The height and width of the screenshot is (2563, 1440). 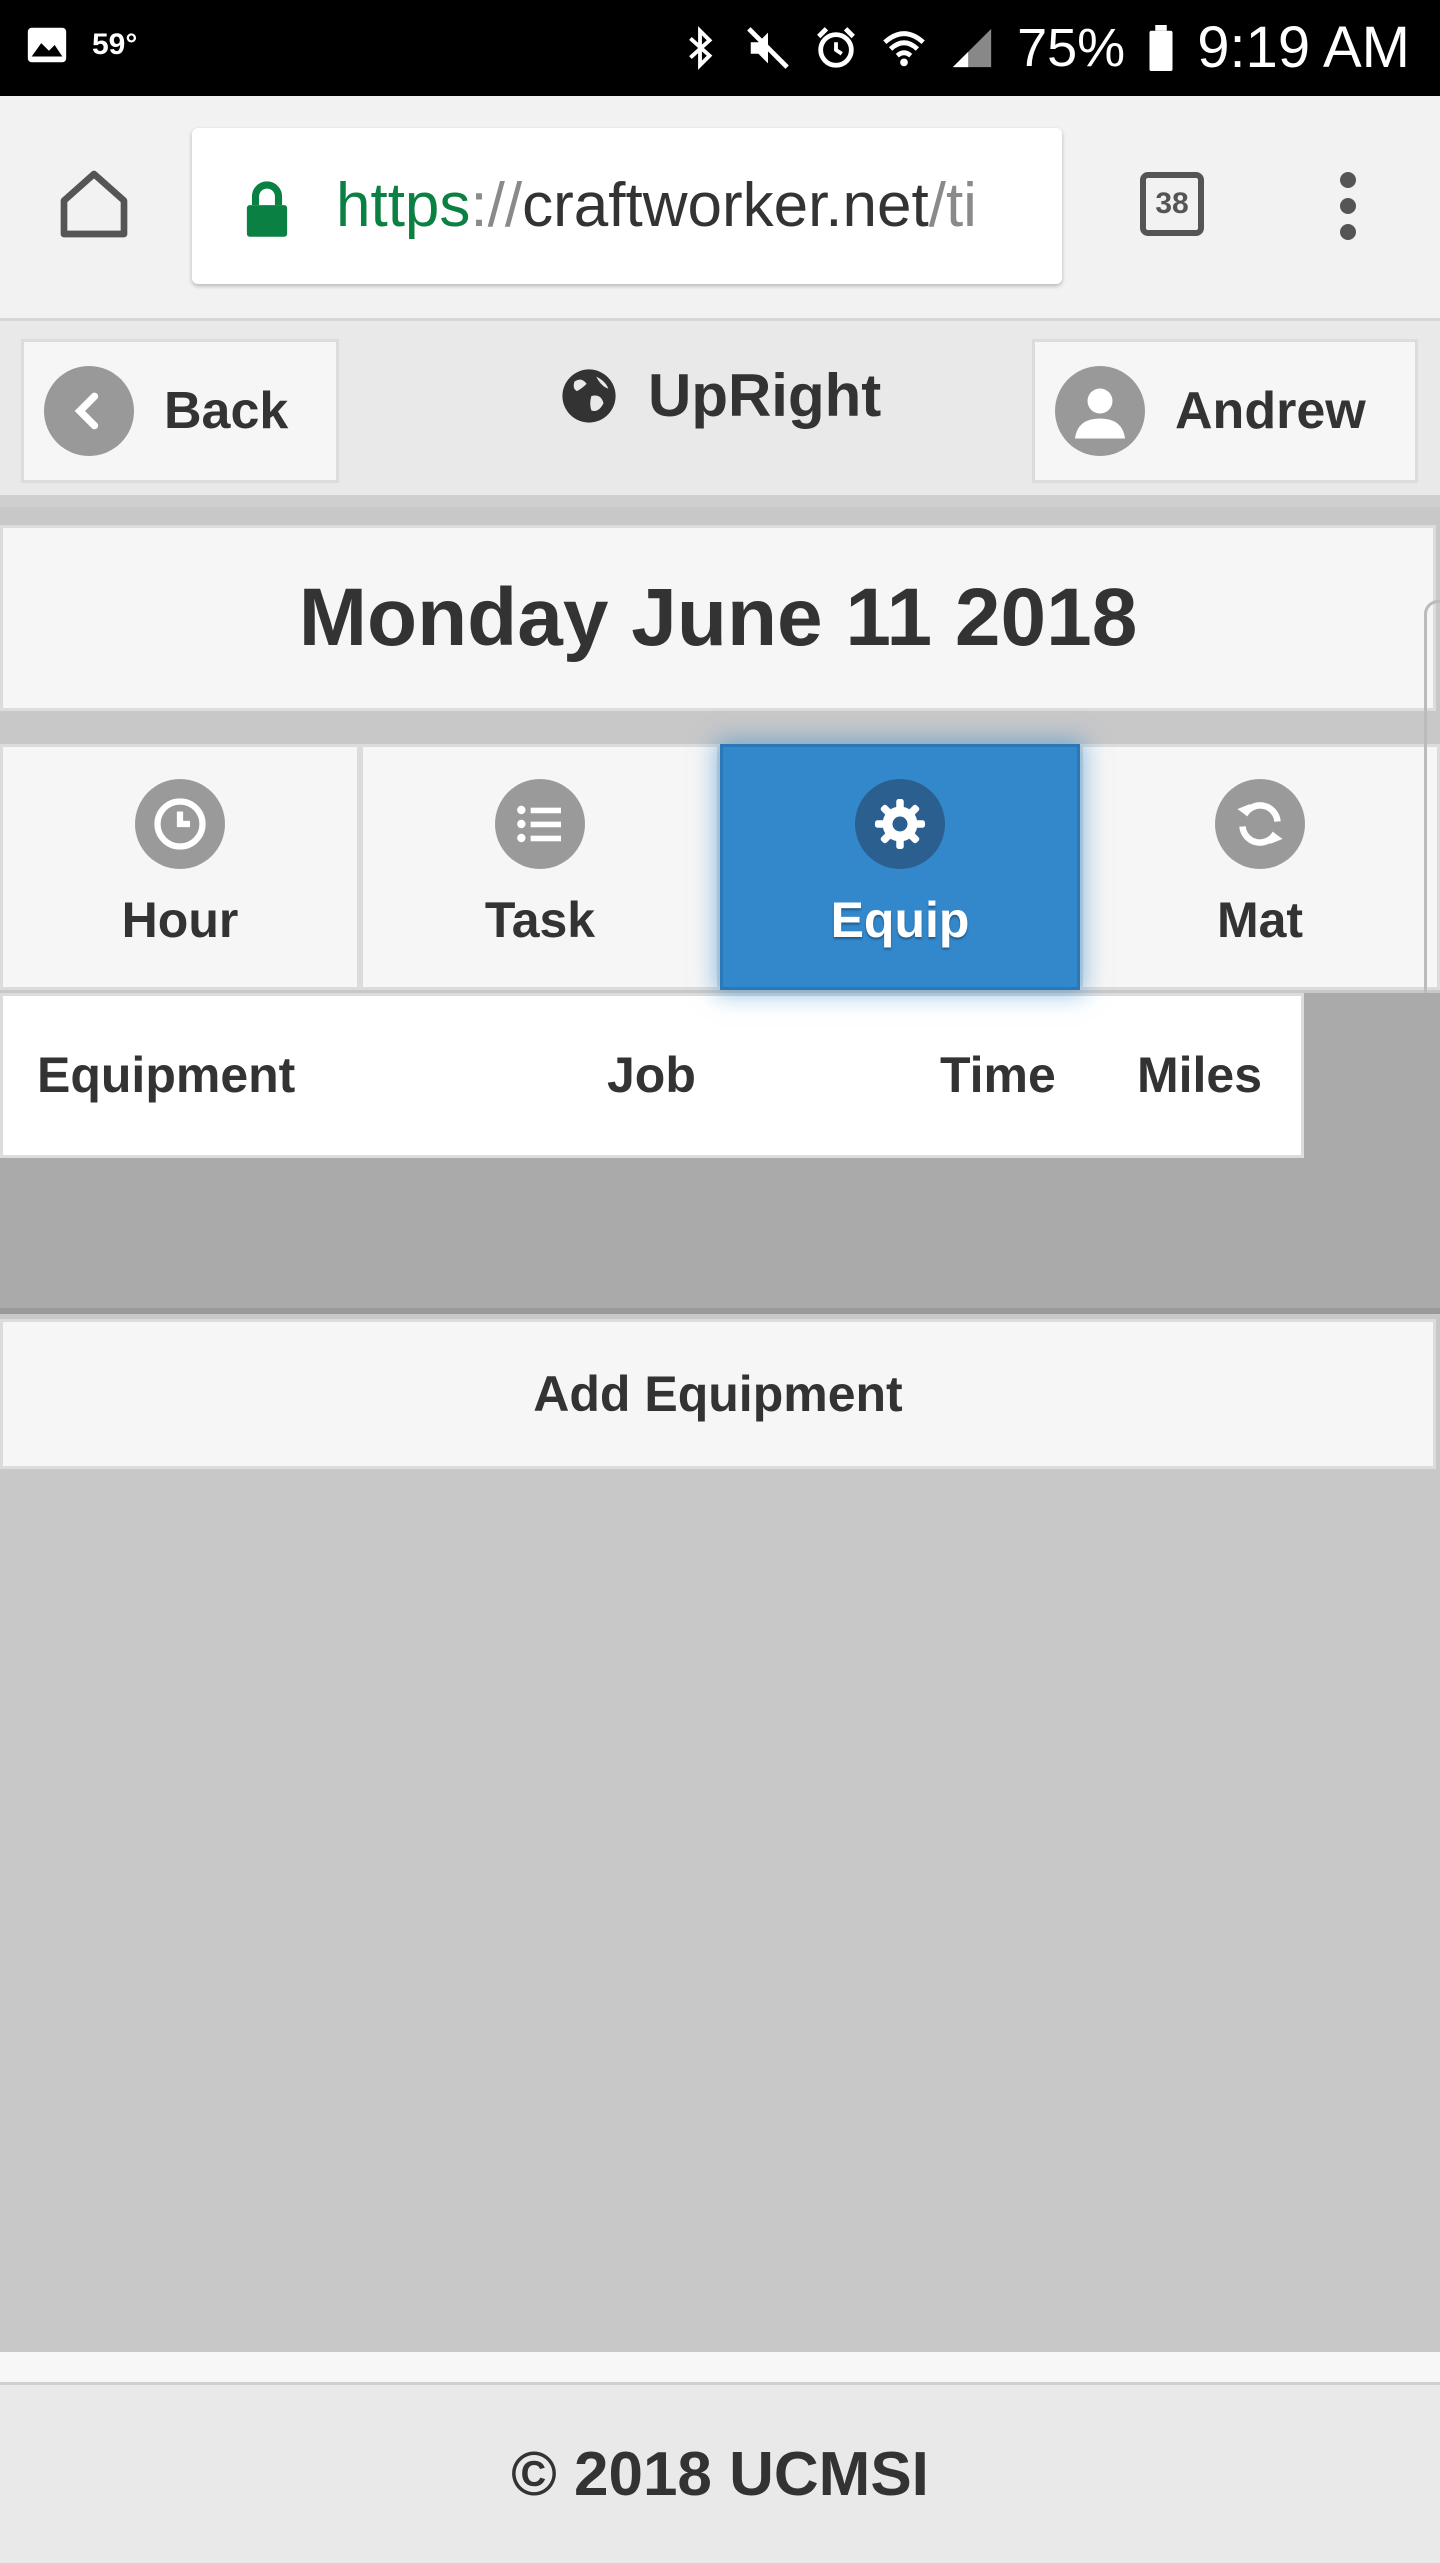 I want to click on tab-label: Hour, so click(x=180, y=920).